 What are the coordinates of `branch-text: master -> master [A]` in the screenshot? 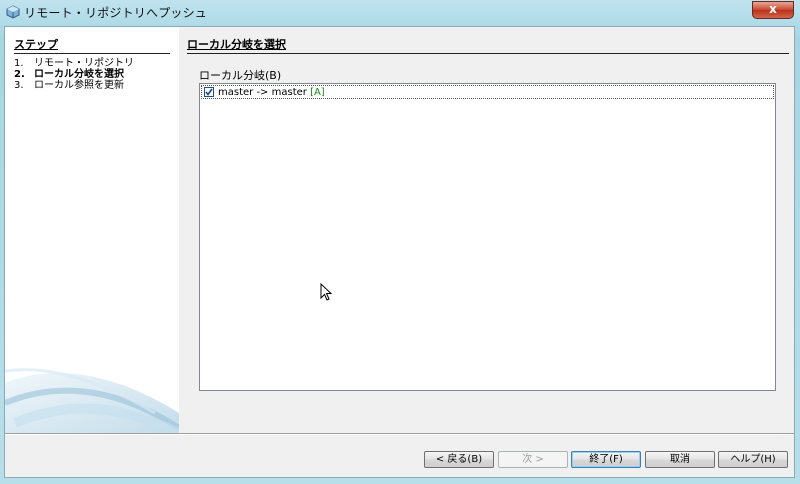 It's located at (271, 92).